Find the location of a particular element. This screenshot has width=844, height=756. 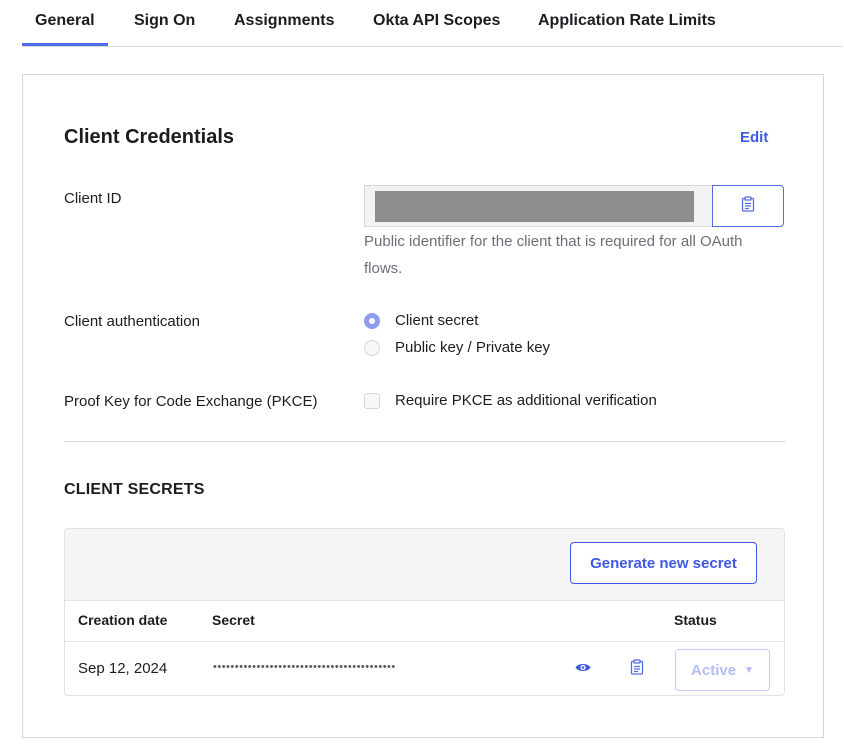

column-header-secret: Secret is located at coordinates (233, 620).